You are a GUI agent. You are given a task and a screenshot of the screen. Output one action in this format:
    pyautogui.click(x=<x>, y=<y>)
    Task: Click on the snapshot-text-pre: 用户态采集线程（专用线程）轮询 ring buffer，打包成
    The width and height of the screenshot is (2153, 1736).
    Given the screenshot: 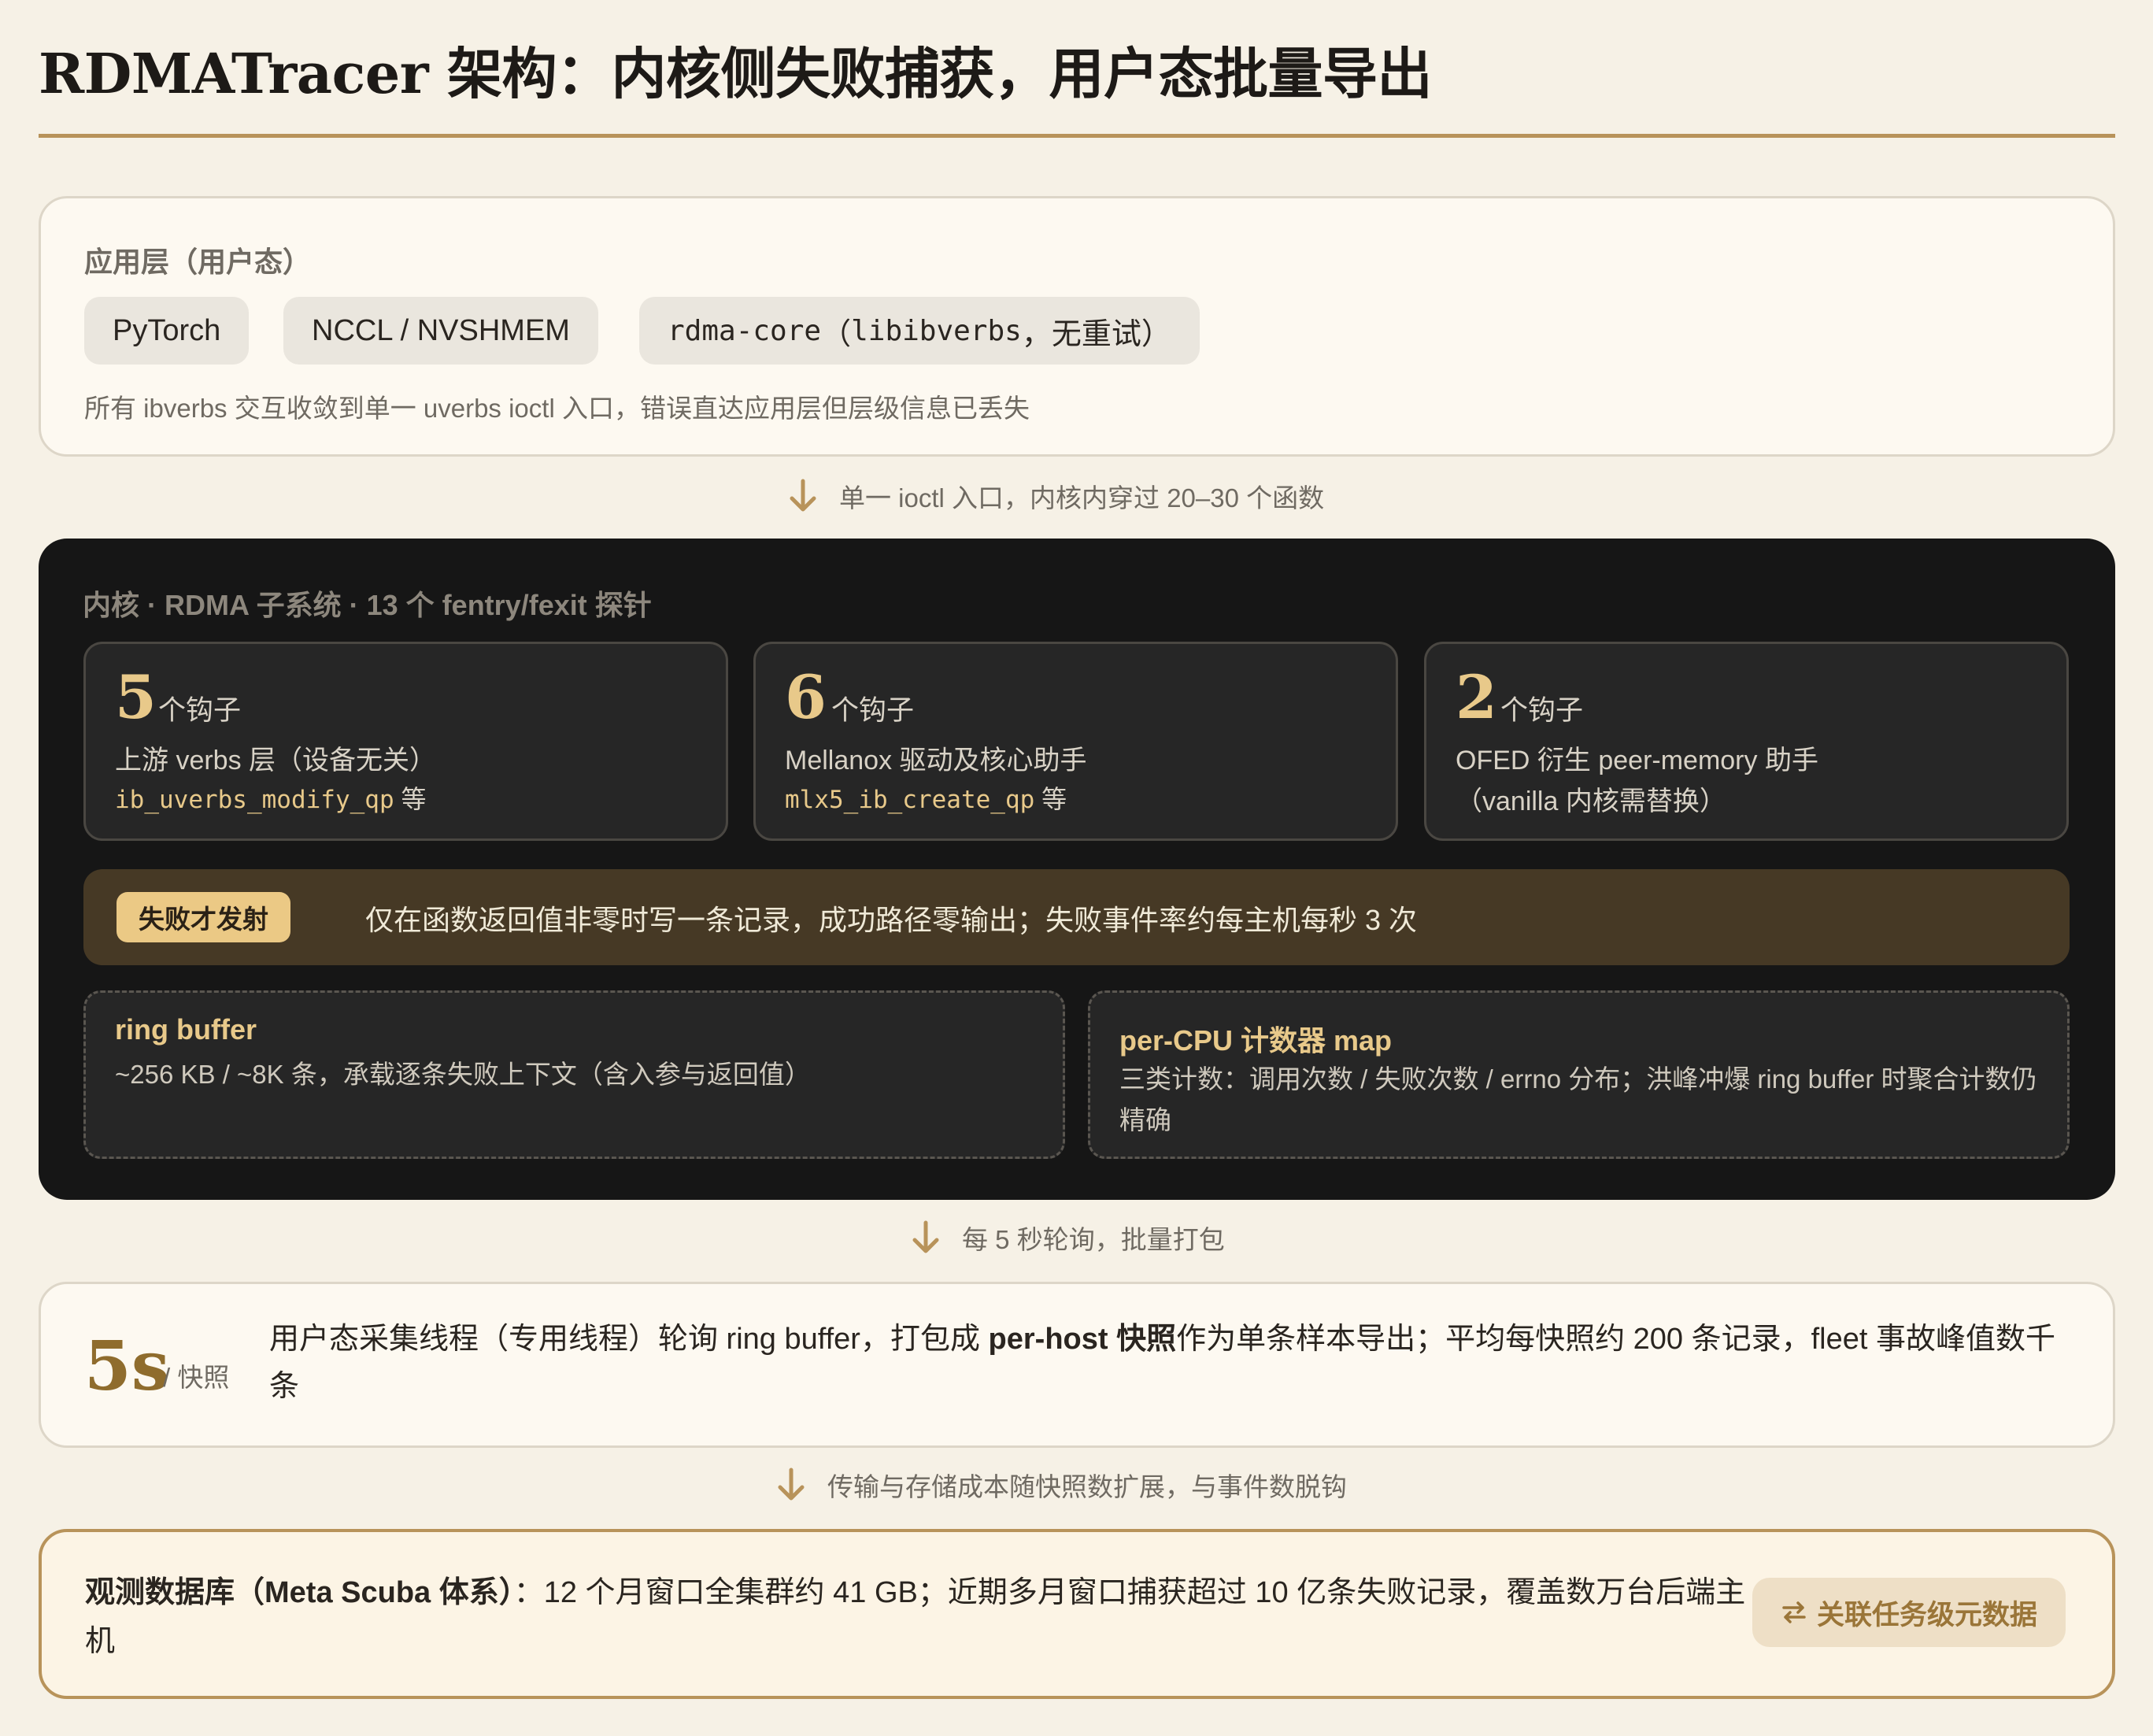 What is the action you would take?
    pyautogui.click(x=629, y=1339)
    